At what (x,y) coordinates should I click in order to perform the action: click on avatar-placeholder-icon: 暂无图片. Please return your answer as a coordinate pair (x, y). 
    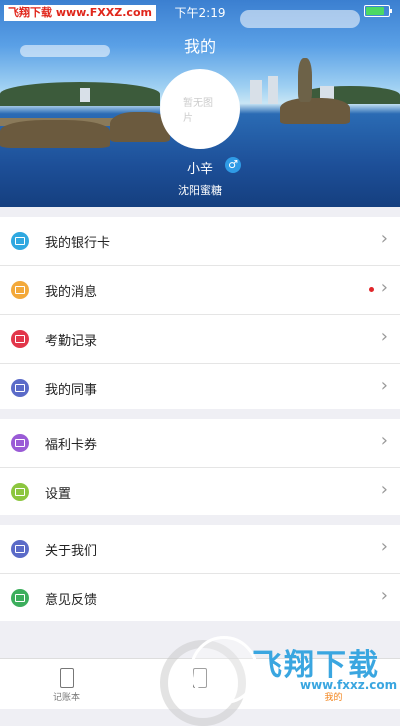
    Looking at the image, I should click on (198, 111).